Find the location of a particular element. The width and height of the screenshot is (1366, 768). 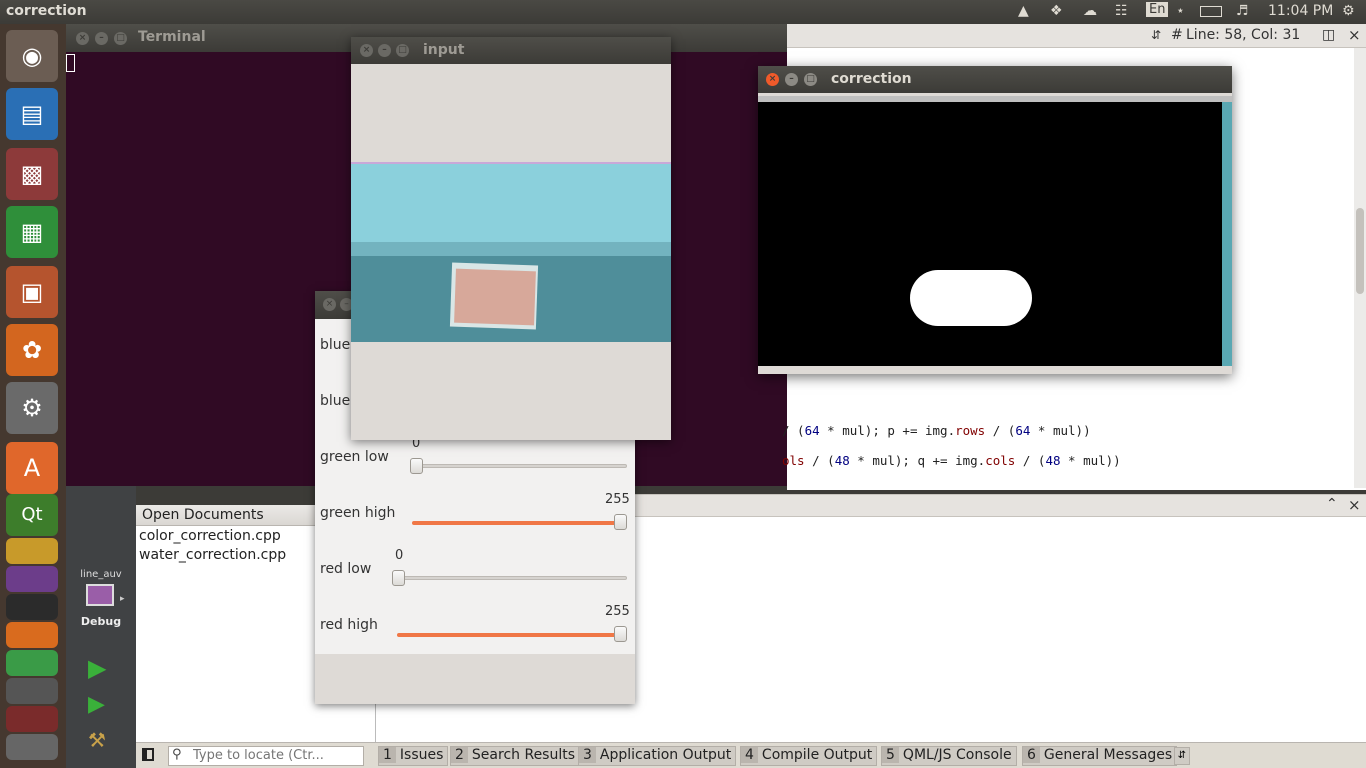

cursor-position: Line: 58, Col: 31 is located at coordinates (1243, 35).